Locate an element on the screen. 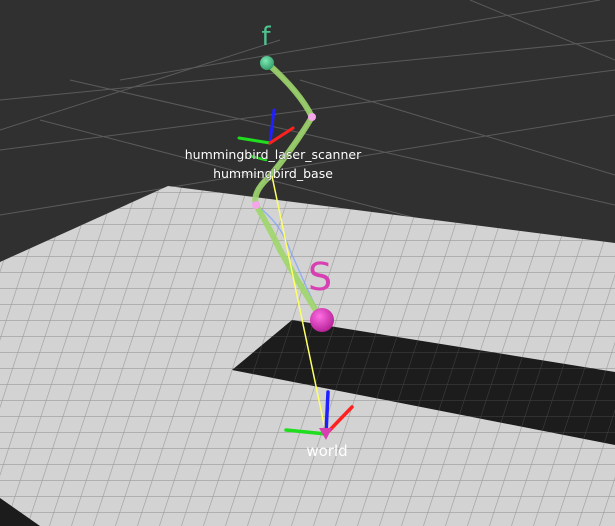 The height and width of the screenshot is (526, 615). frame-label-world: world is located at coordinates (326, 451).